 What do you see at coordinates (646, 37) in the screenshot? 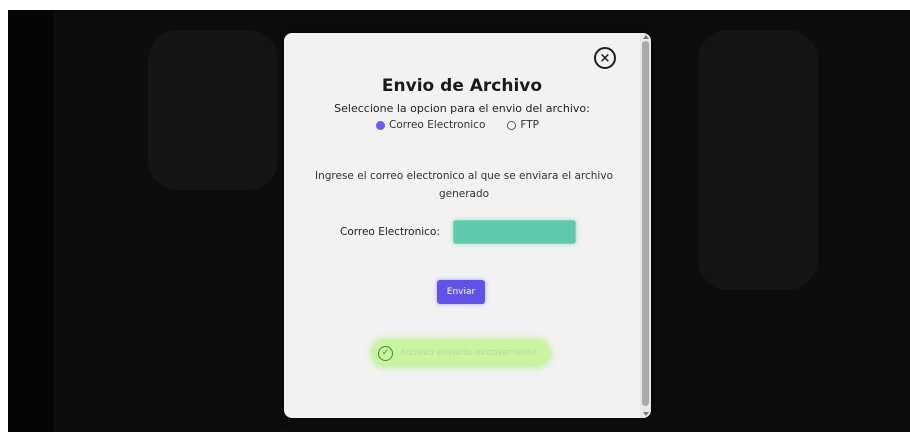
I see `scroll-up-arrow-icon` at bounding box center [646, 37].